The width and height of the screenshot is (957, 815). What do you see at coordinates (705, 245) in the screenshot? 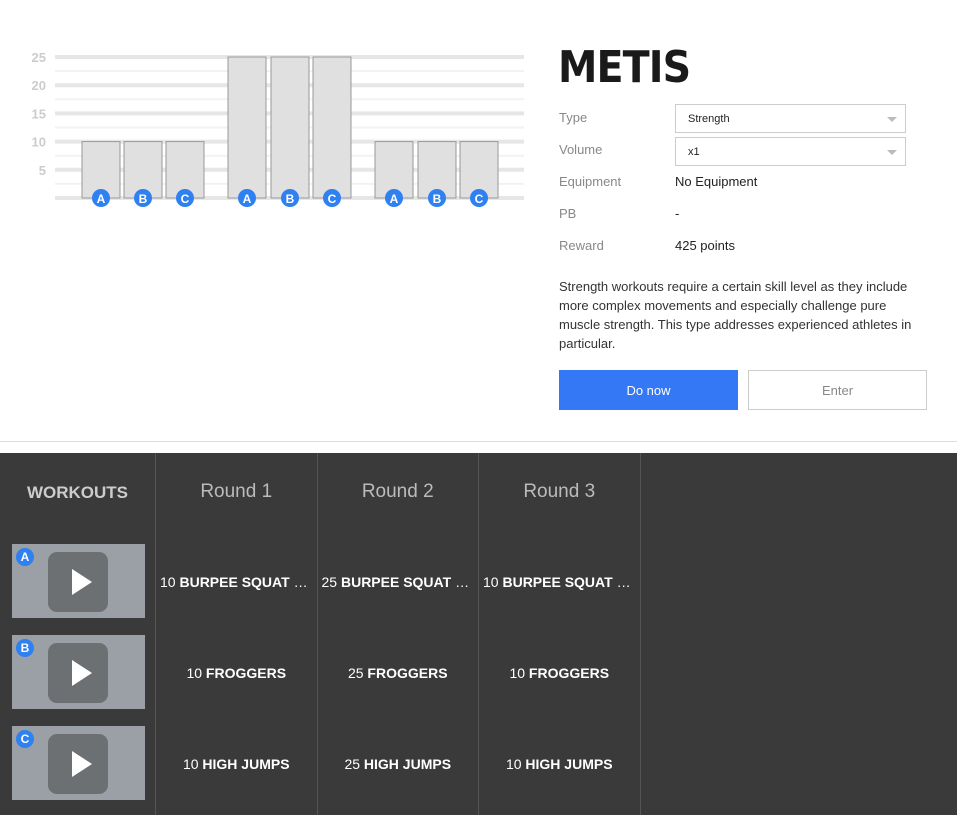
I see `reward-value: 425 points` at bounding box center [705, 245].